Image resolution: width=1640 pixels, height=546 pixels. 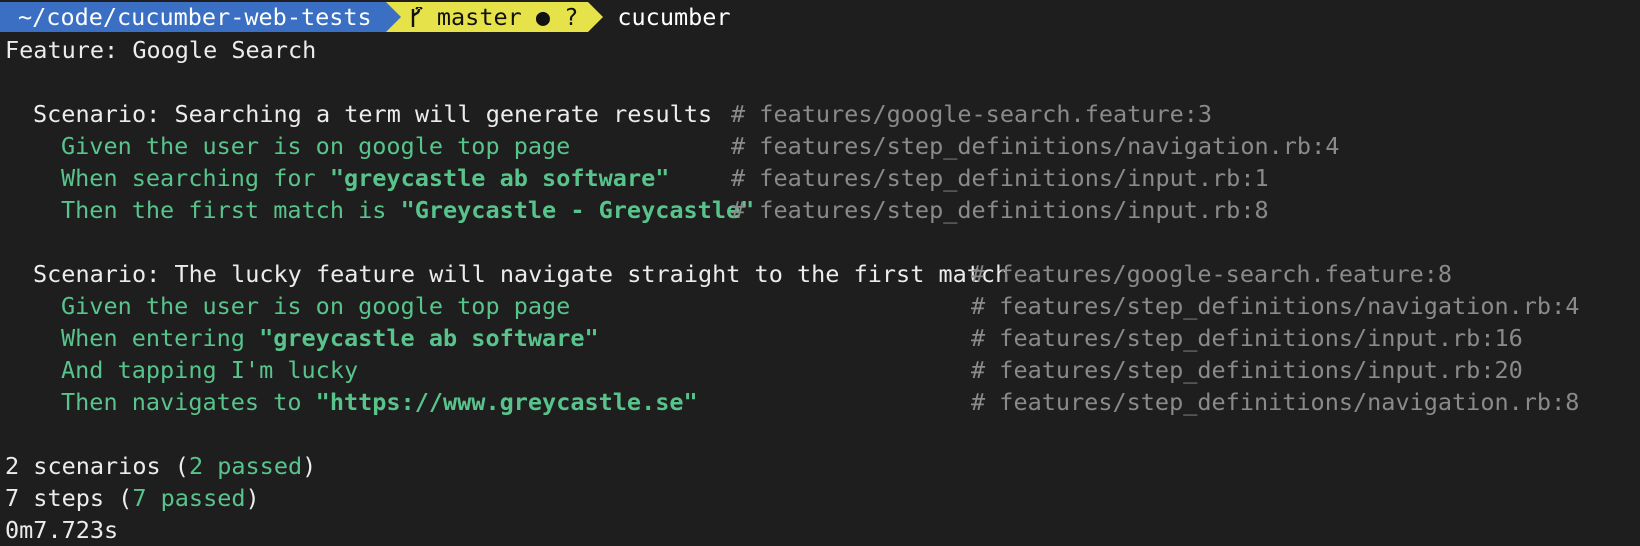 I want to click on step-location: # features/step_definitions/input.rb:16, so click(x=1247, y=338).